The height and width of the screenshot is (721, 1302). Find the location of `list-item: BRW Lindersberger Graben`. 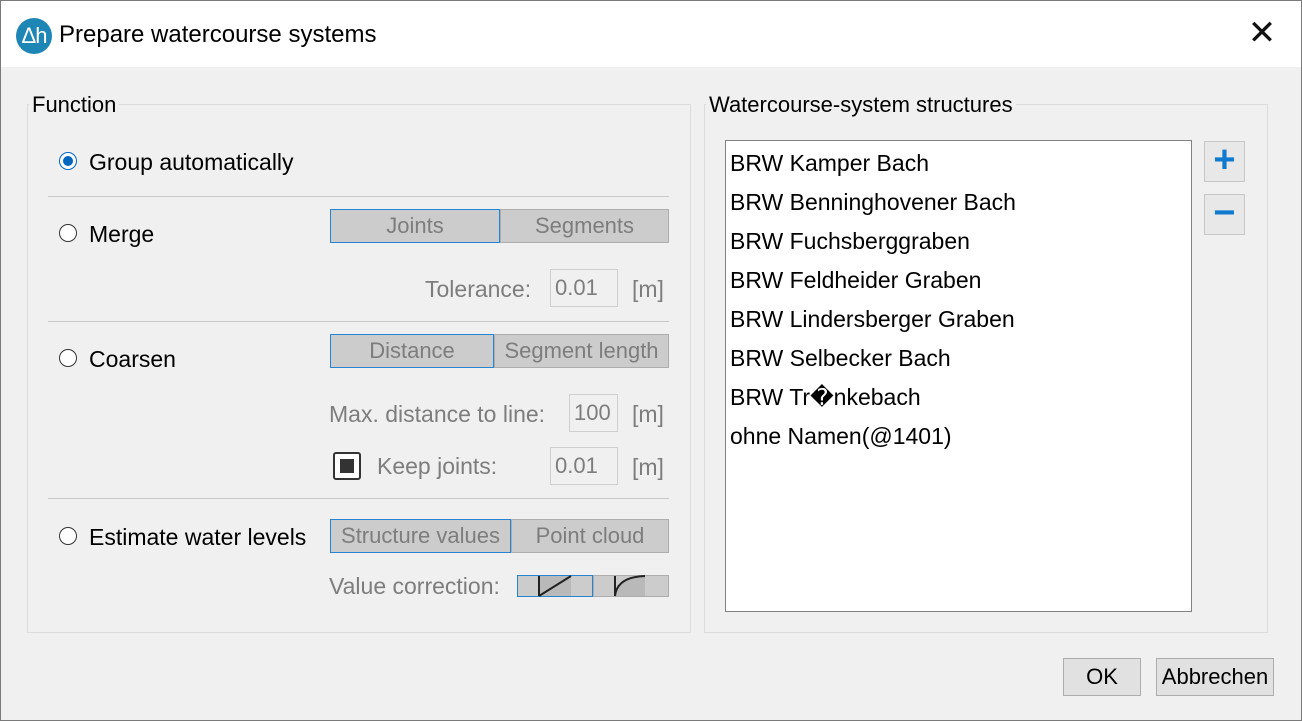

list-item: BRW Lindersberger Graben is located at coordinates (958, 319).